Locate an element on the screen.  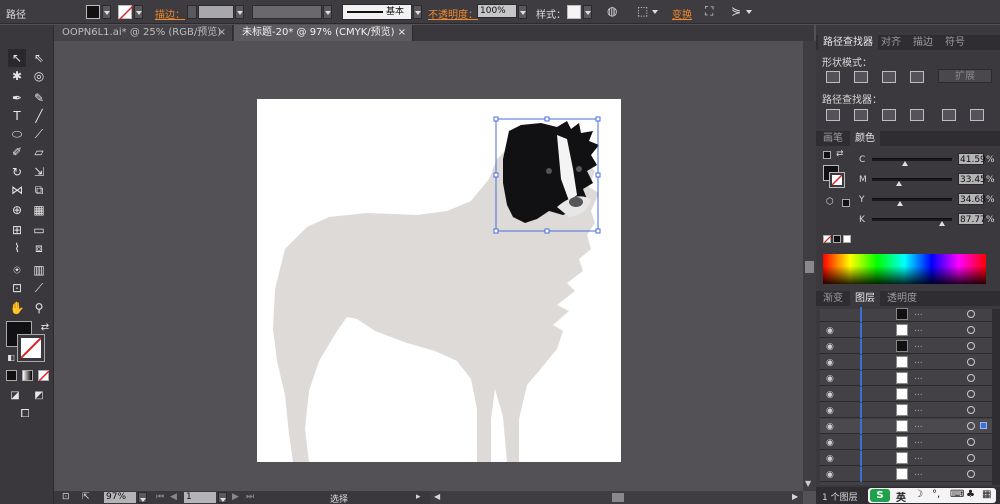
fill-swatch is located at coordinates (93, 12).